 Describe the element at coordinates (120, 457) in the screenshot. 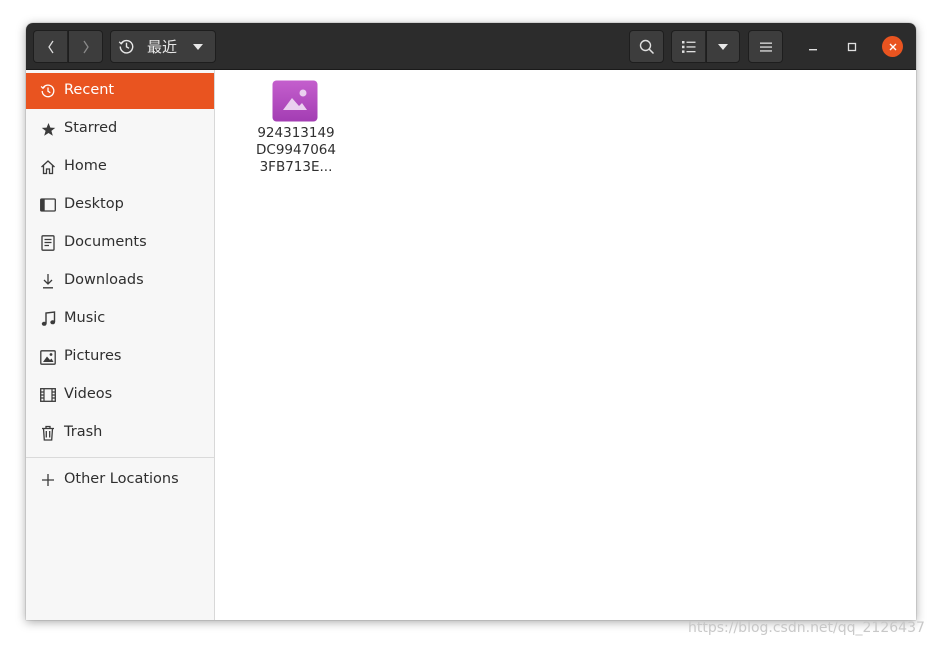

I see `sidebar-separator` at that location.